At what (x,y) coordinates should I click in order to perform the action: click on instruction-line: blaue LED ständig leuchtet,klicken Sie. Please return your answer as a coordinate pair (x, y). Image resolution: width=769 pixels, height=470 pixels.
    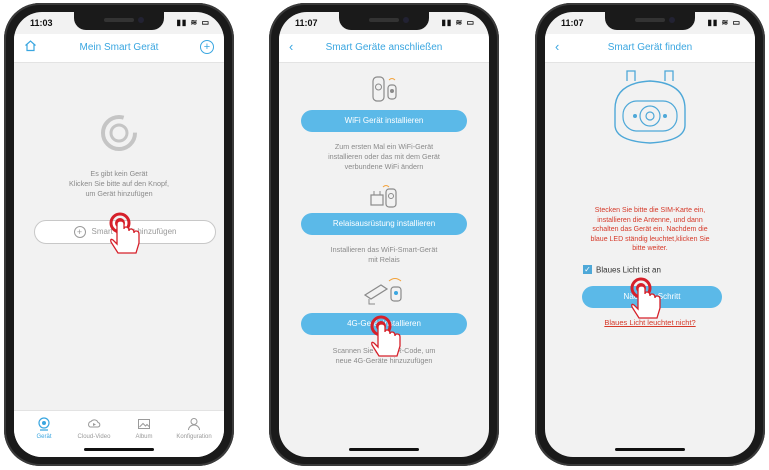
    Looking at the image, I should click on (650, 239).